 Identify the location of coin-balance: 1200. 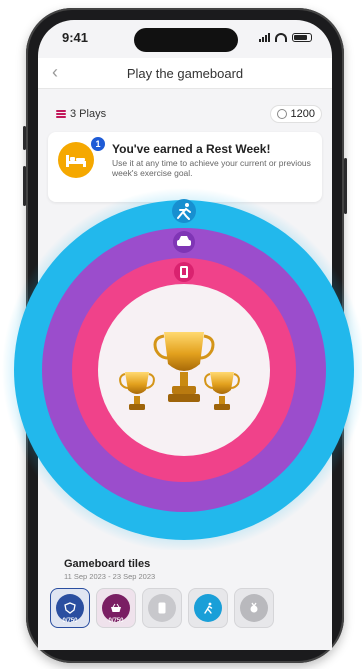
(295, 114).